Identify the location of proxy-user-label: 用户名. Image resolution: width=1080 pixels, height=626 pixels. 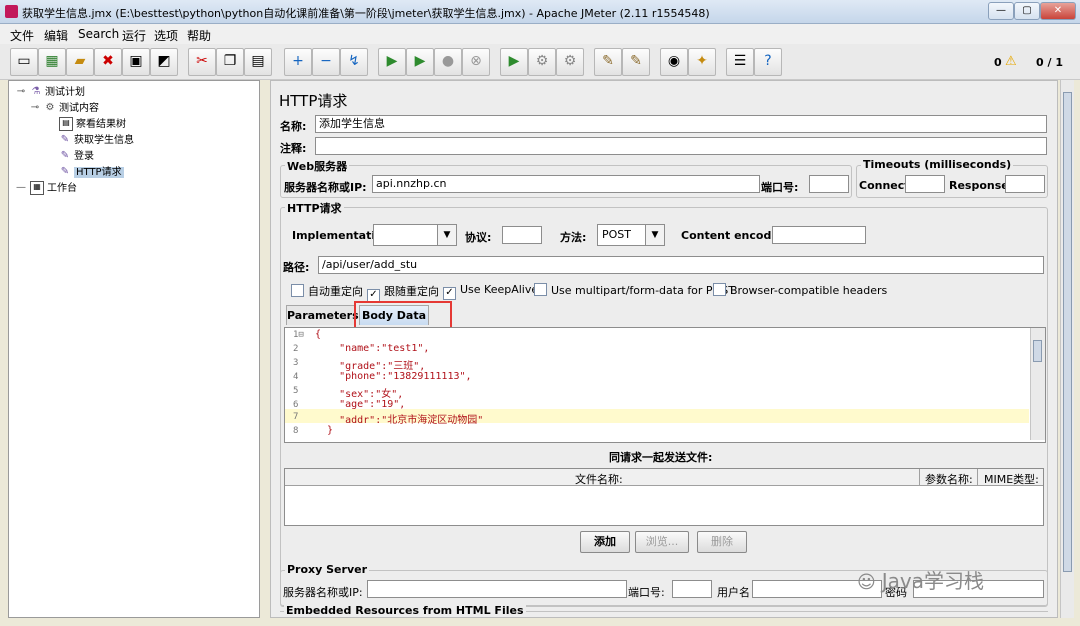
(733, 592).